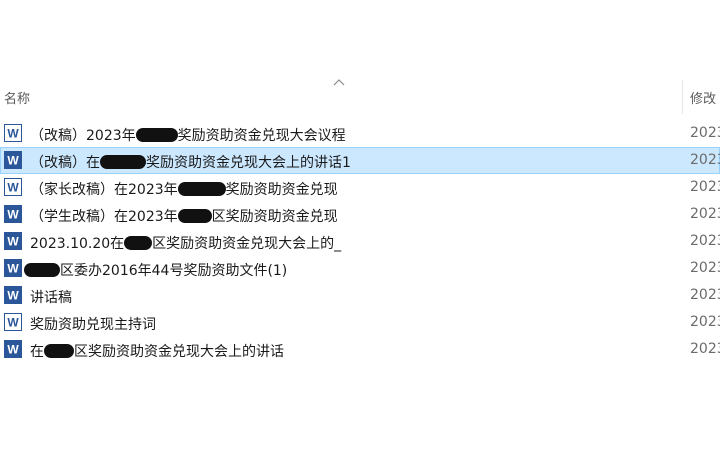 The width and height of the screenshot is (720, 450). I want to click on file-name: （家长改稿）在2023年 奖励资助资金兑现, so click(184, 190).